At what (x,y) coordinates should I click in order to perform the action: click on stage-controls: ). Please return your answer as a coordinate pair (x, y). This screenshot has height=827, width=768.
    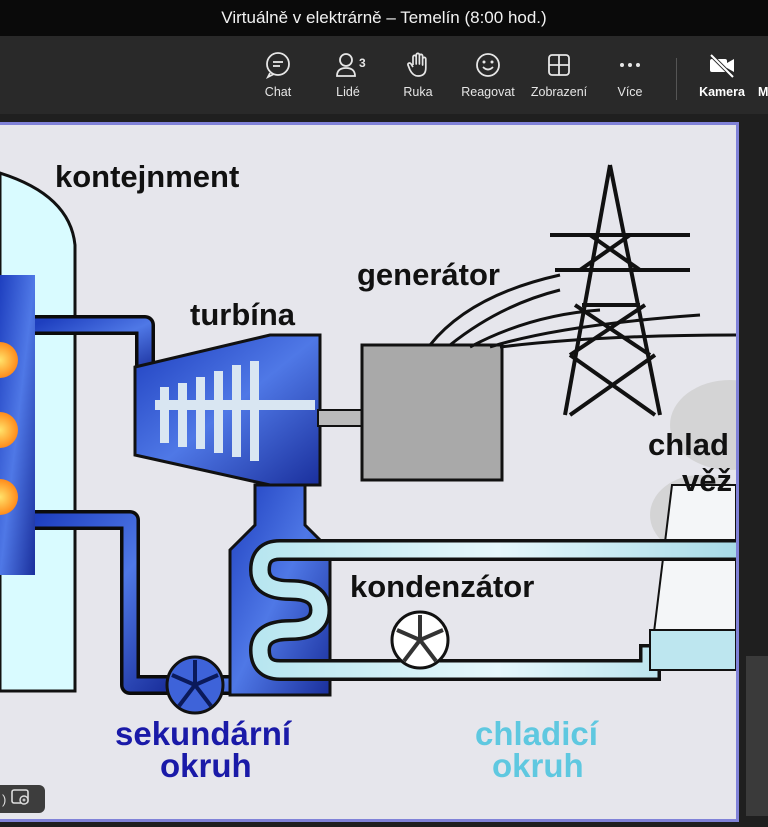
    Looking at the image, I should click on (22, 799).